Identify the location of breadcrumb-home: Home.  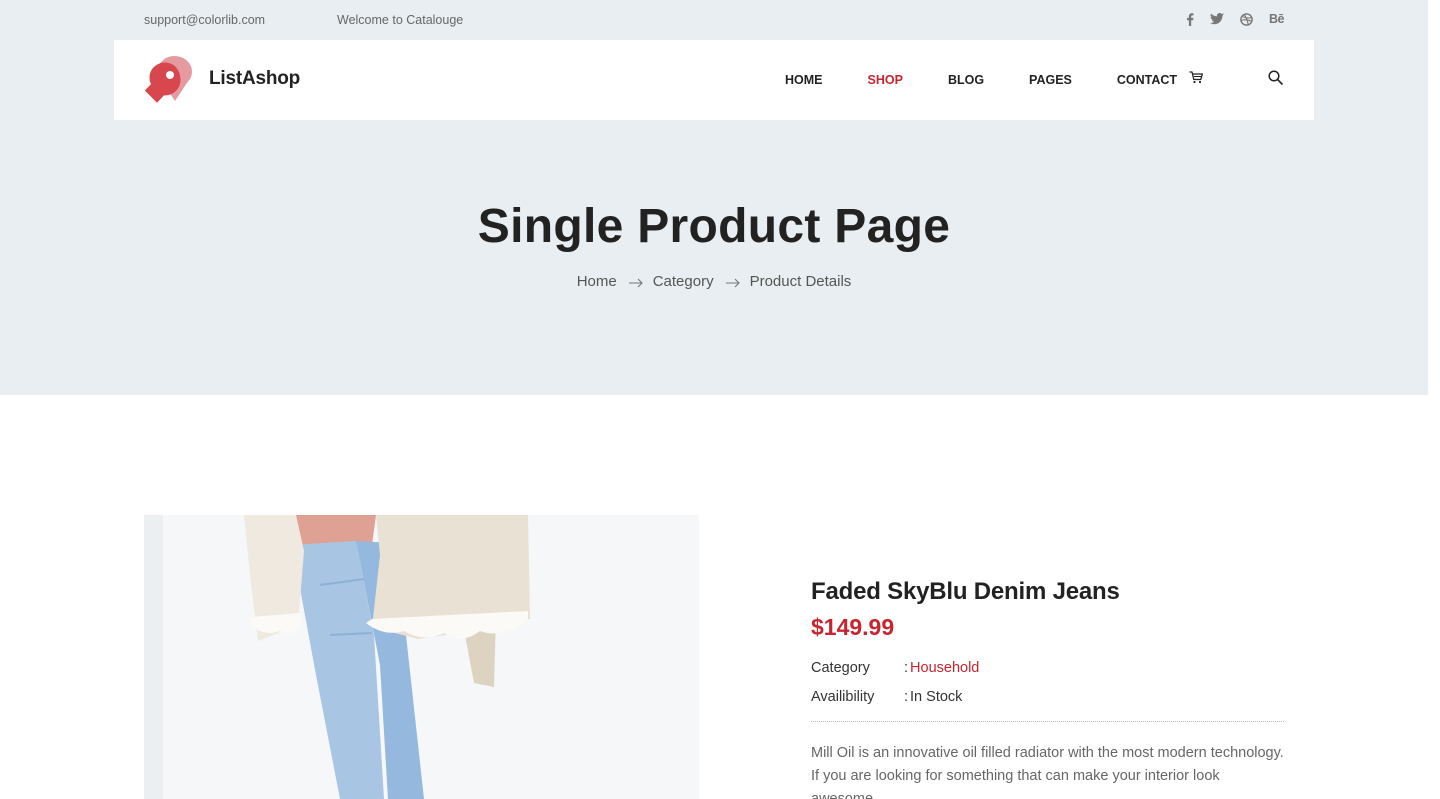
(597, 281).